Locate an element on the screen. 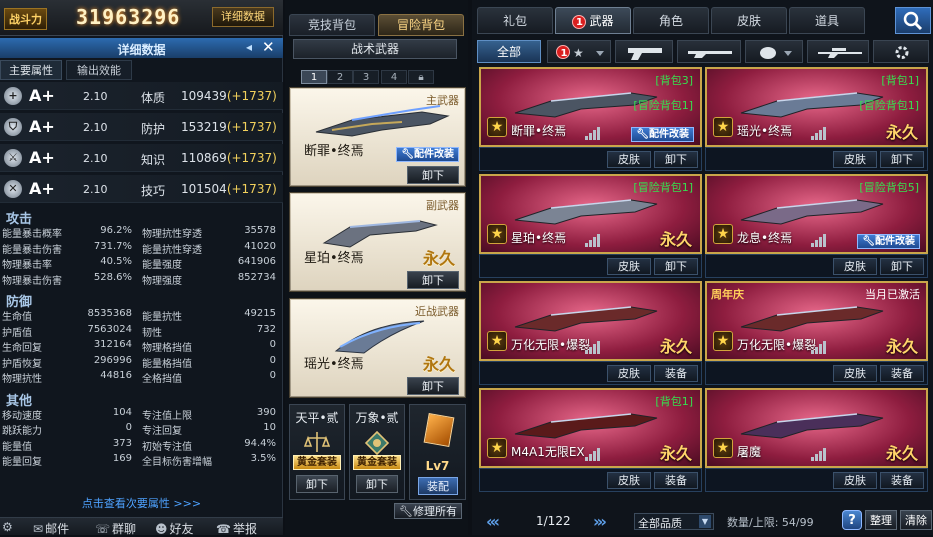 The width and height of the screenshot is (933, 537). equip-button: 装配 is located at coordinates (438, 486).